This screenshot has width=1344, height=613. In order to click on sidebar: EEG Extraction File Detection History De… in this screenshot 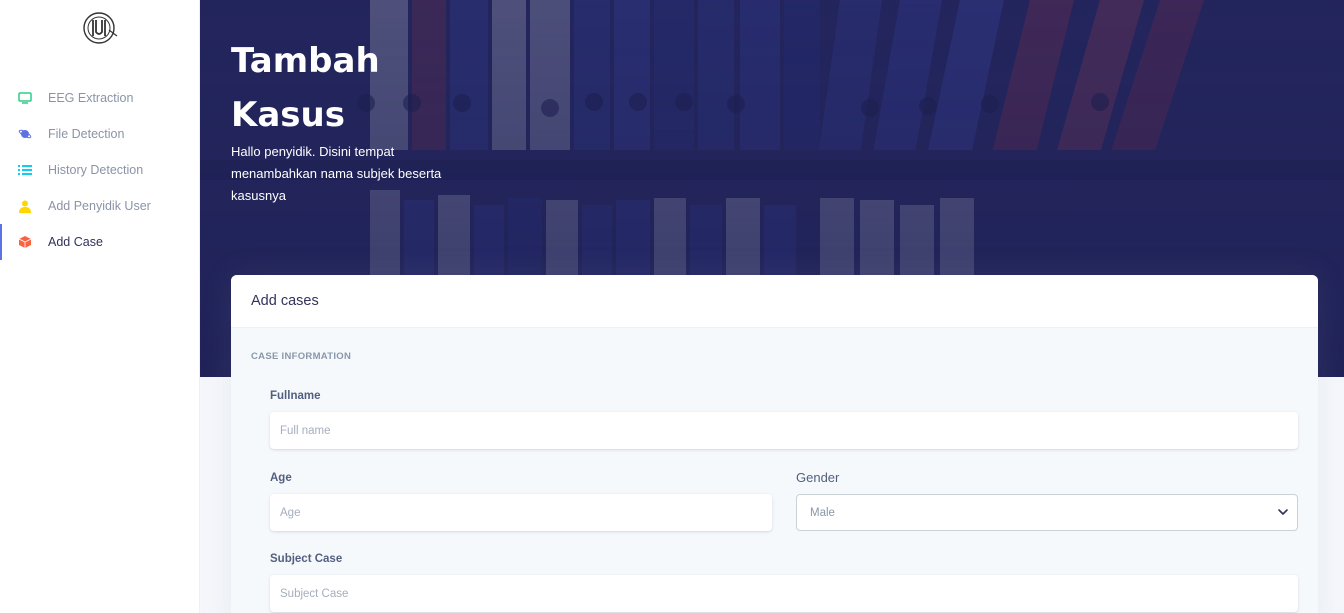, I will do `click(100, 306)`.